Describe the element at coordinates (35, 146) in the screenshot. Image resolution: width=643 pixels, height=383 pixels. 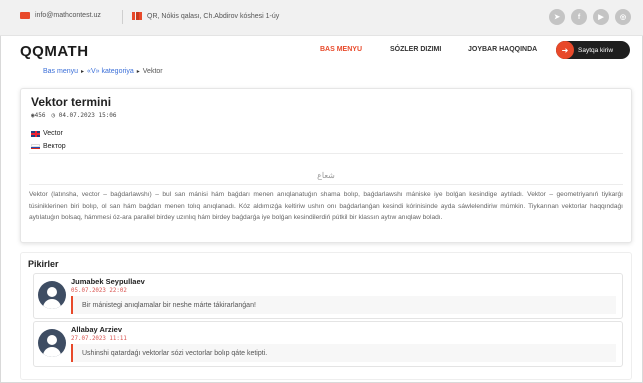
I see `russia-flag-icon` at that location.